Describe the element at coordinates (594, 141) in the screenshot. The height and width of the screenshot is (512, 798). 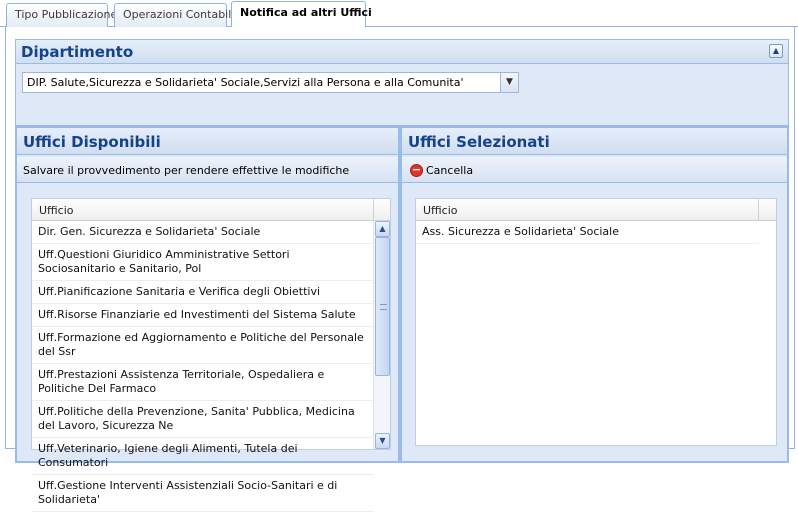
I see `selected-header: Uffici Selezionati` at that location.